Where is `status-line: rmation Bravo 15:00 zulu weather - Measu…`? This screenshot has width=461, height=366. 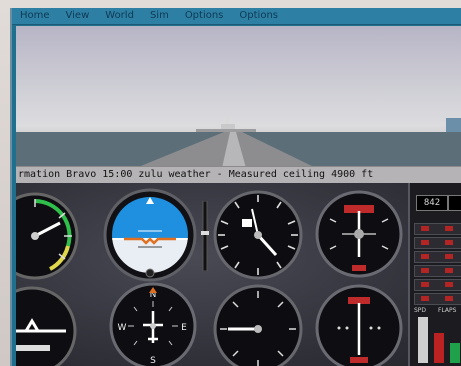
status-line: rmation Bravo 15:00 zulu weather - Measu… is located at coordinates (238, 175).